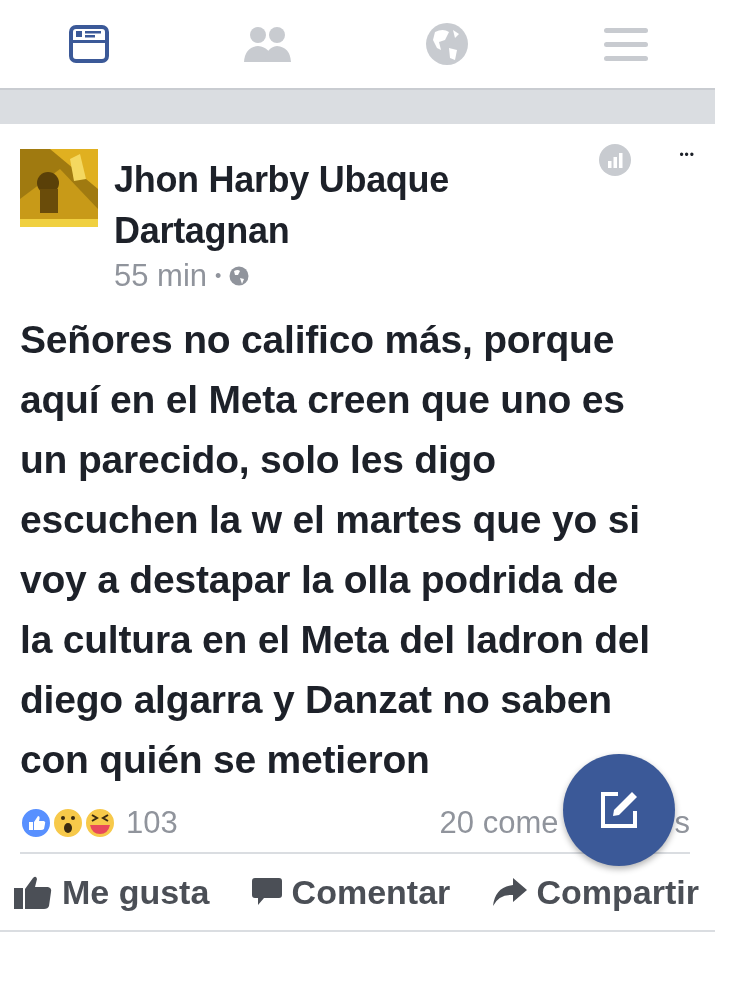 This screenshot has height=1004, width=740. What do you see at coordinates (595, 892) in the screenshot?
I see `share-button: Compartir` at bounding box center [595, 892].